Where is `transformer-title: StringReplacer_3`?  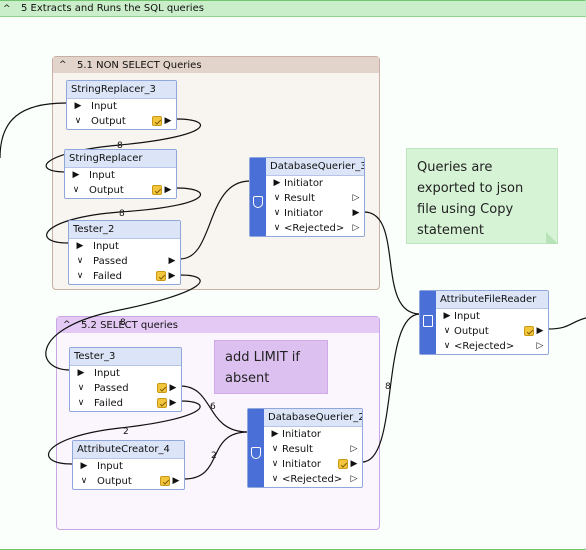
transformer-title: StringReplacer_3 is located at coordinates (121, 90).